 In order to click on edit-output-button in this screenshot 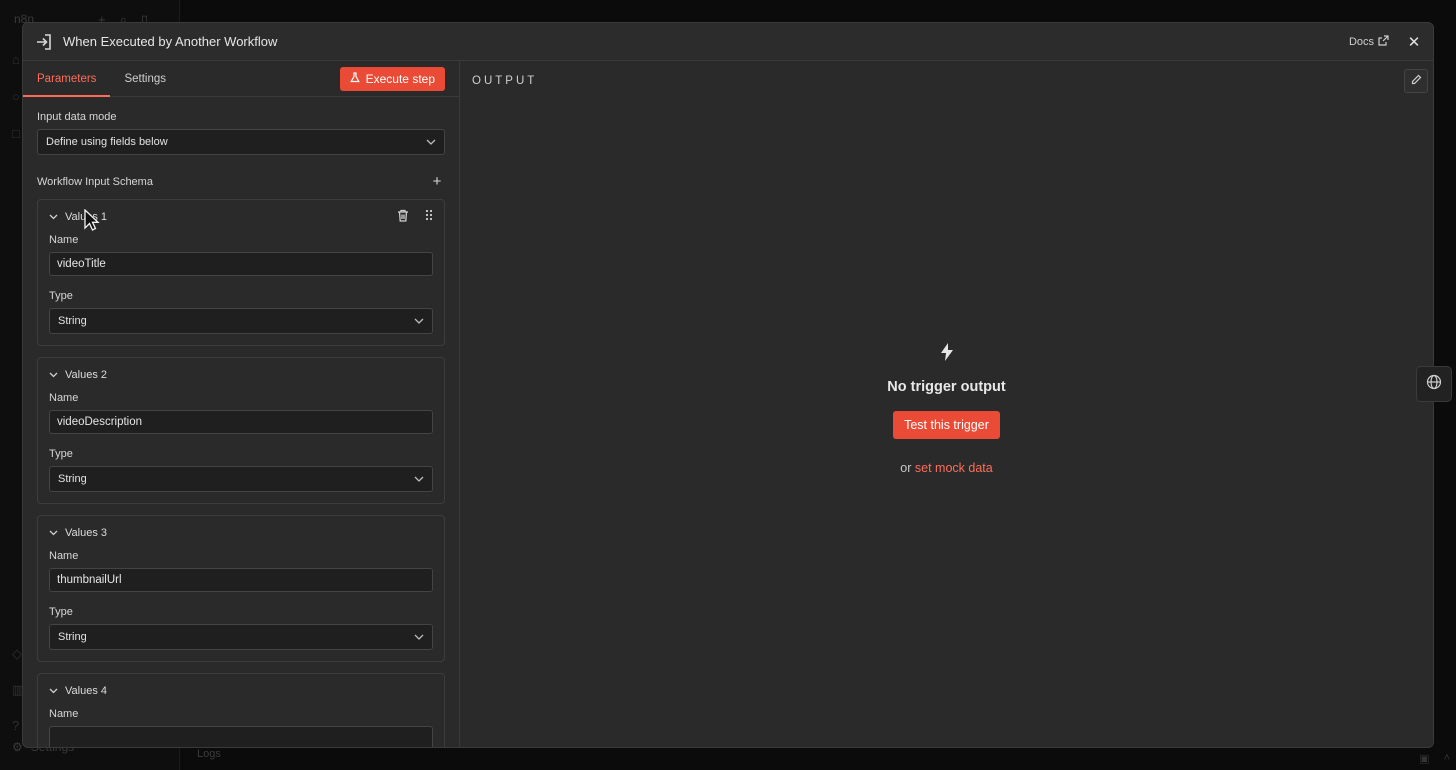, I will do `click(1416, 81)`.